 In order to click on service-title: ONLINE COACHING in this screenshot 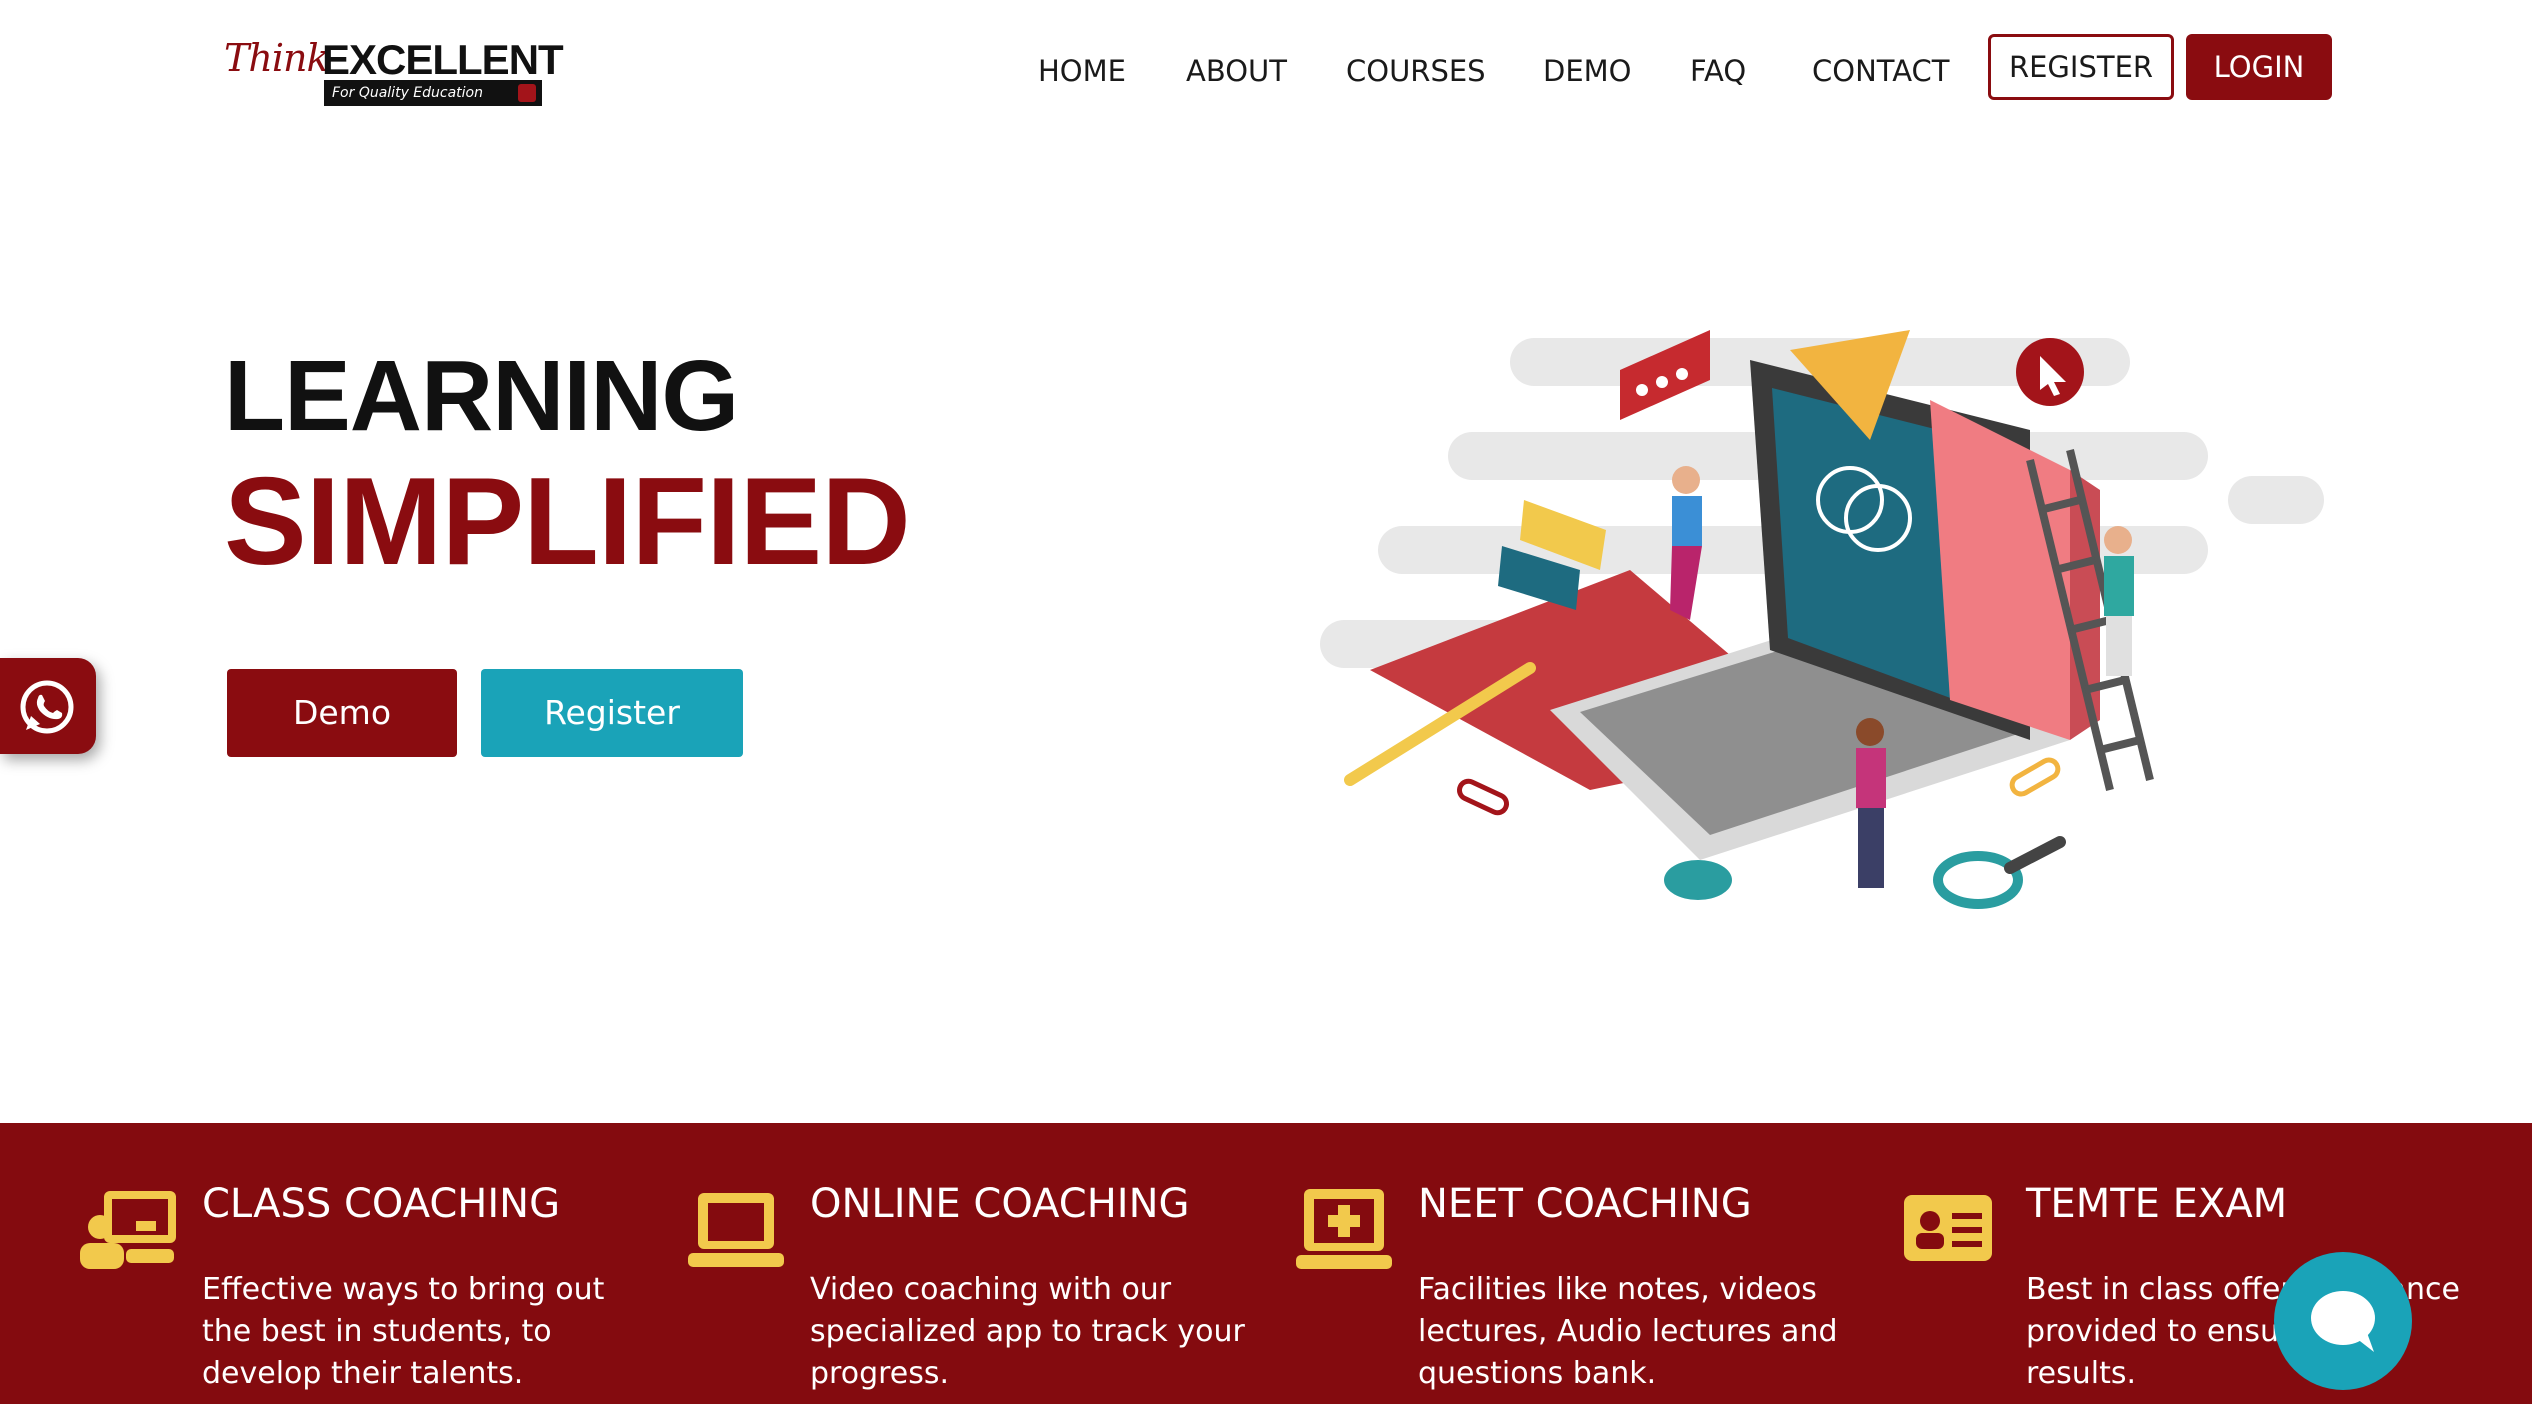, I will do `click(1000, 1204)`.